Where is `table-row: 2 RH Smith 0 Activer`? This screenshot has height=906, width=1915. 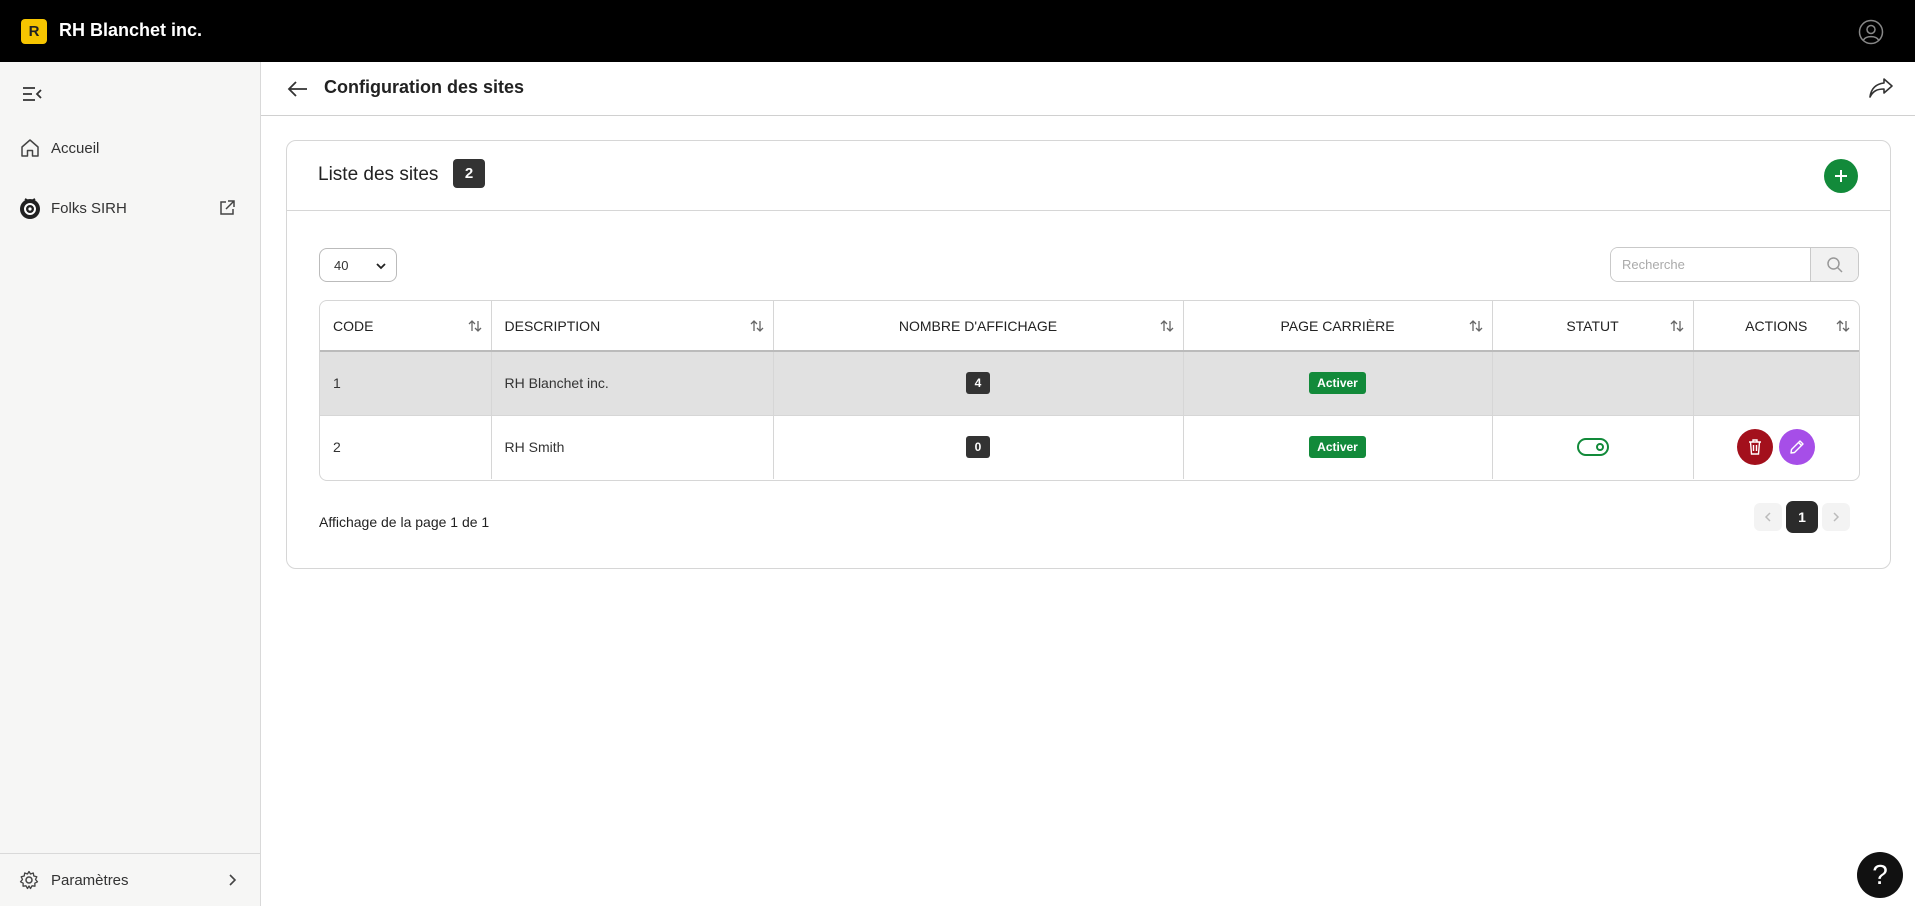
table-row: 2 RH Smith 0 Activer is located at coordinates (1089, 447).